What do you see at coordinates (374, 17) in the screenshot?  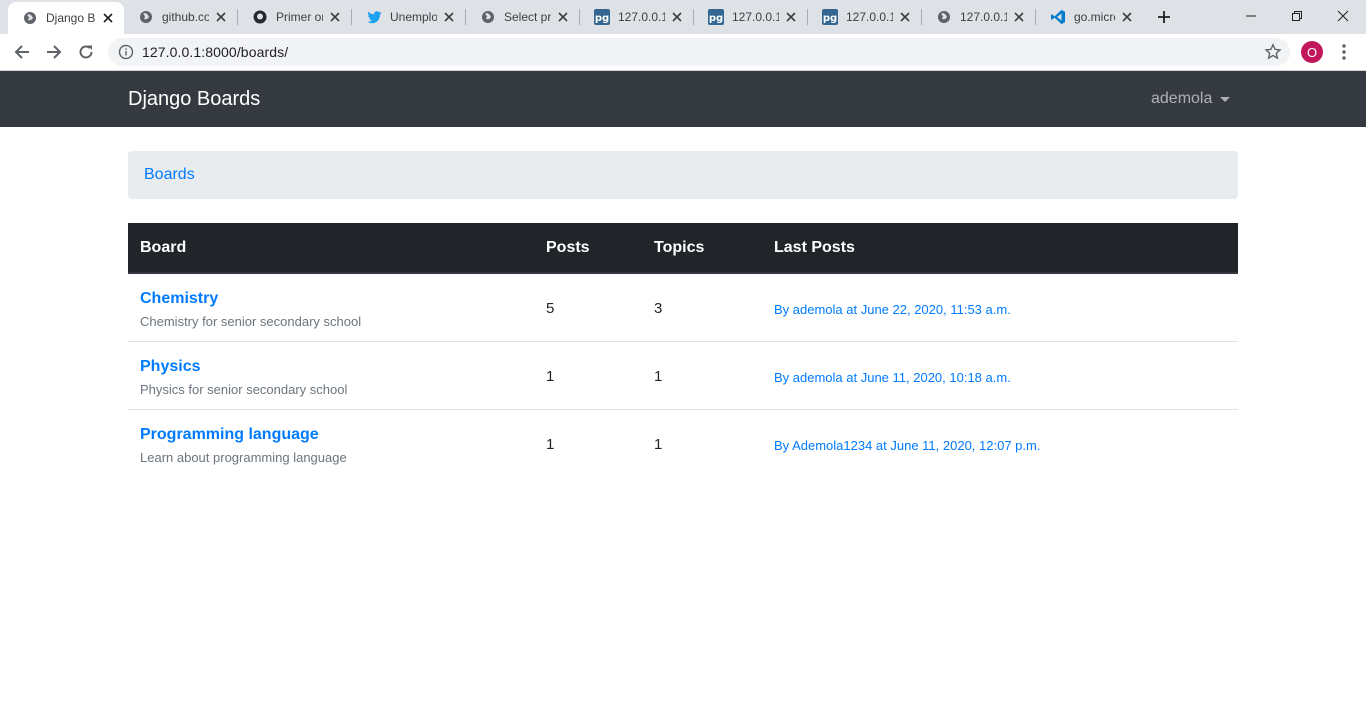 I see `twitter-icon` at bounding box center [374, 17].